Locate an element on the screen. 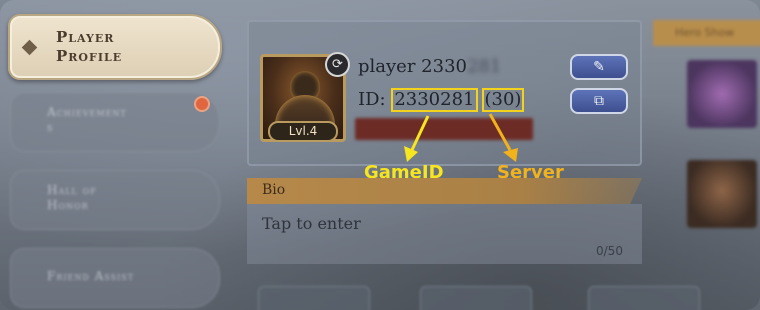 Image resolution: width=760 pixels, height=310 pixels. bio-placeholder: Tap to enter is located at coordinates (311, 223).